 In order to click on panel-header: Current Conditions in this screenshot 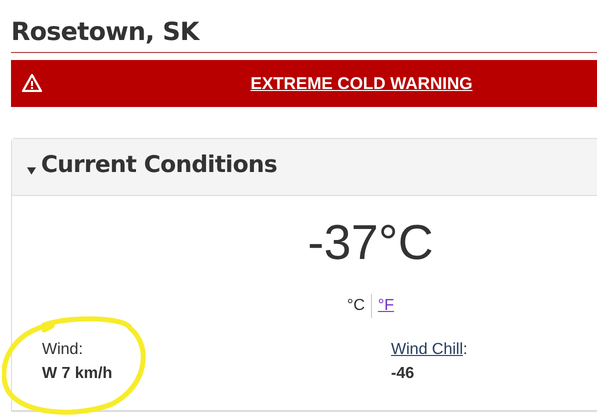, I will do `click(304, 167)`.